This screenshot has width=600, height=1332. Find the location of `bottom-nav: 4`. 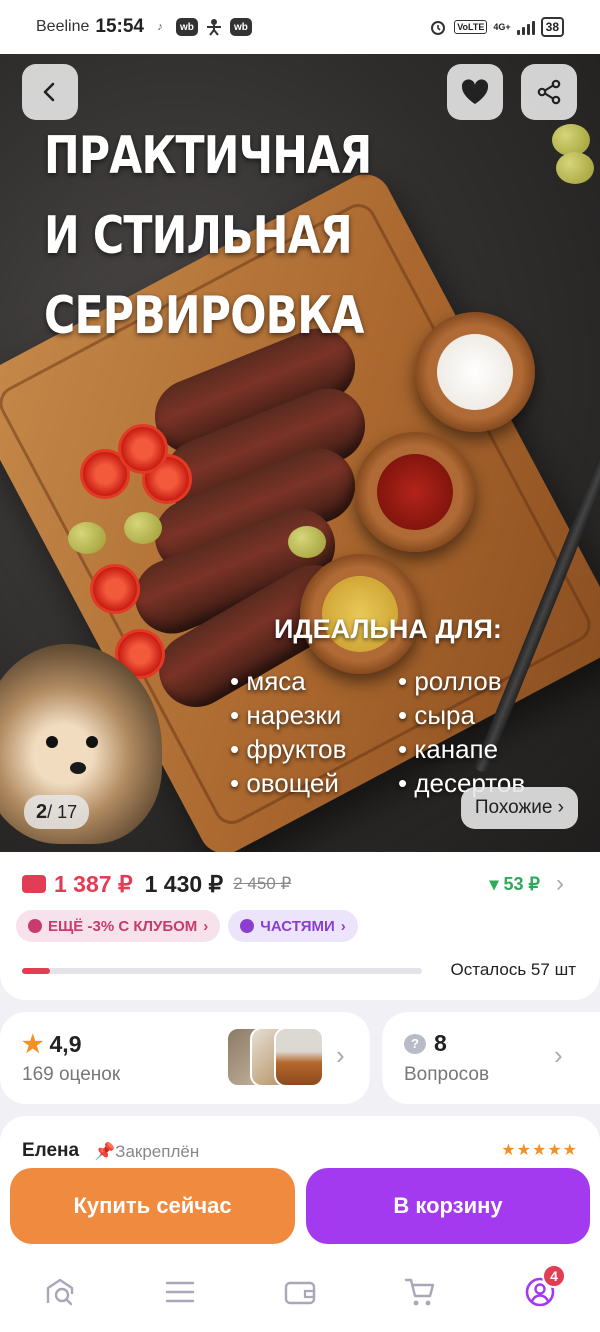

bottom-nav: 4 is located at coordinates (300, 1292).